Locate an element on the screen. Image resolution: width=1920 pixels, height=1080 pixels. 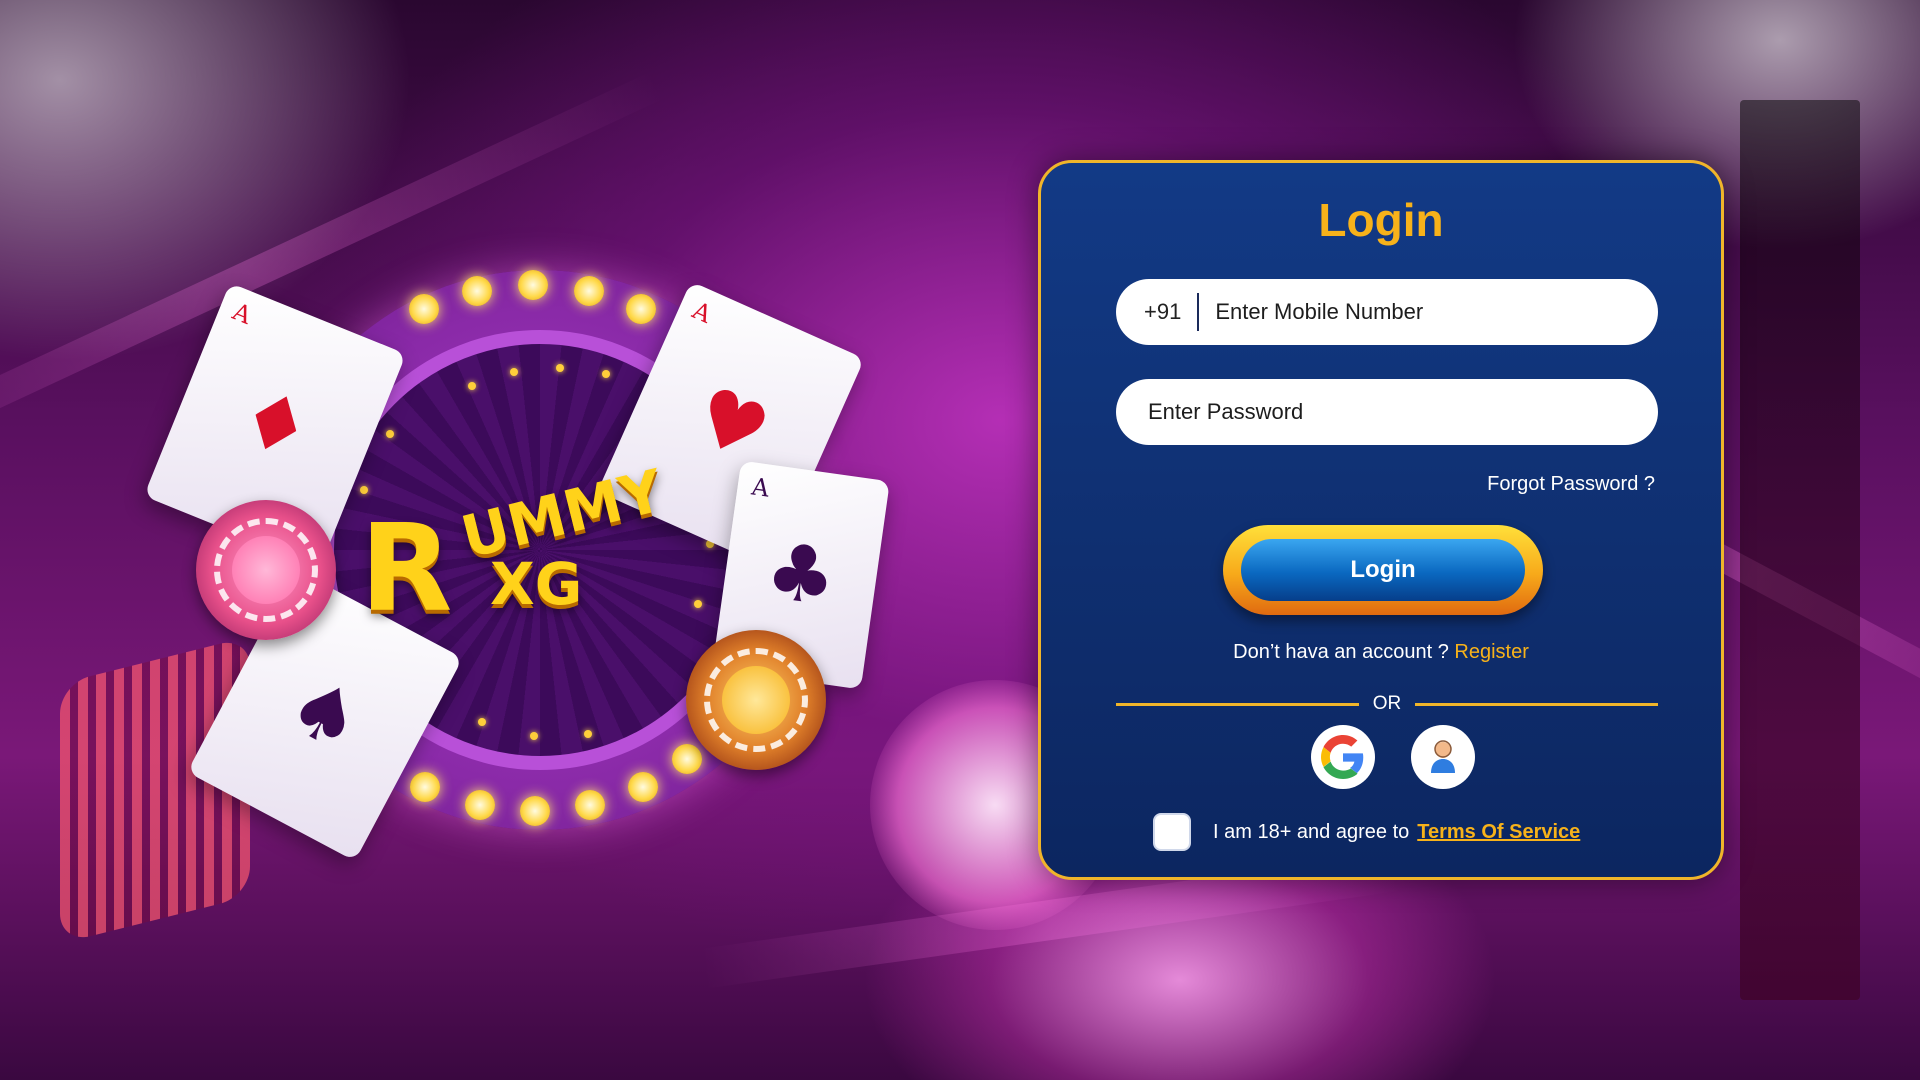
login-button: Login is located at coordinates (1383, 570).